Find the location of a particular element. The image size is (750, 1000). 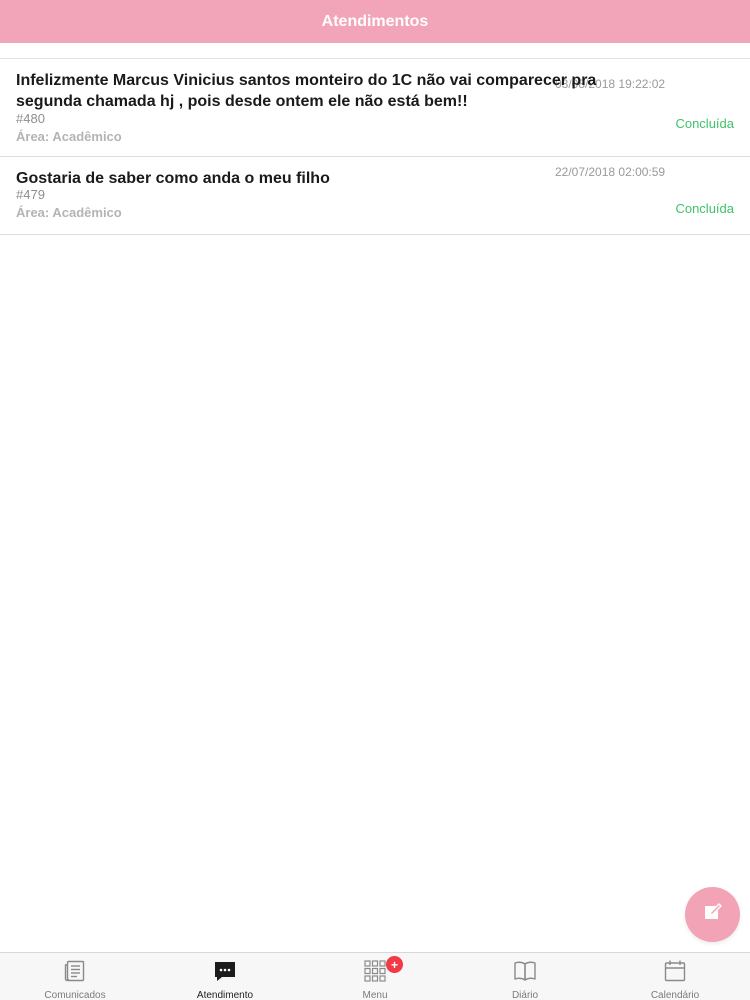

page-title: Atendimentos is located at coordinates (375, 21).